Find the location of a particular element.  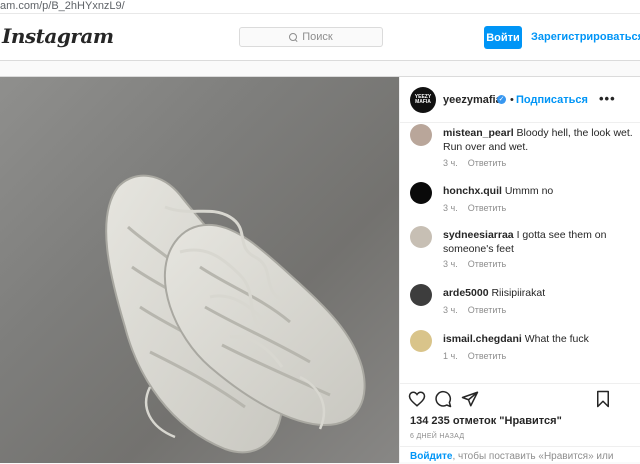

heart-icon is located at coordinates (417, 399).